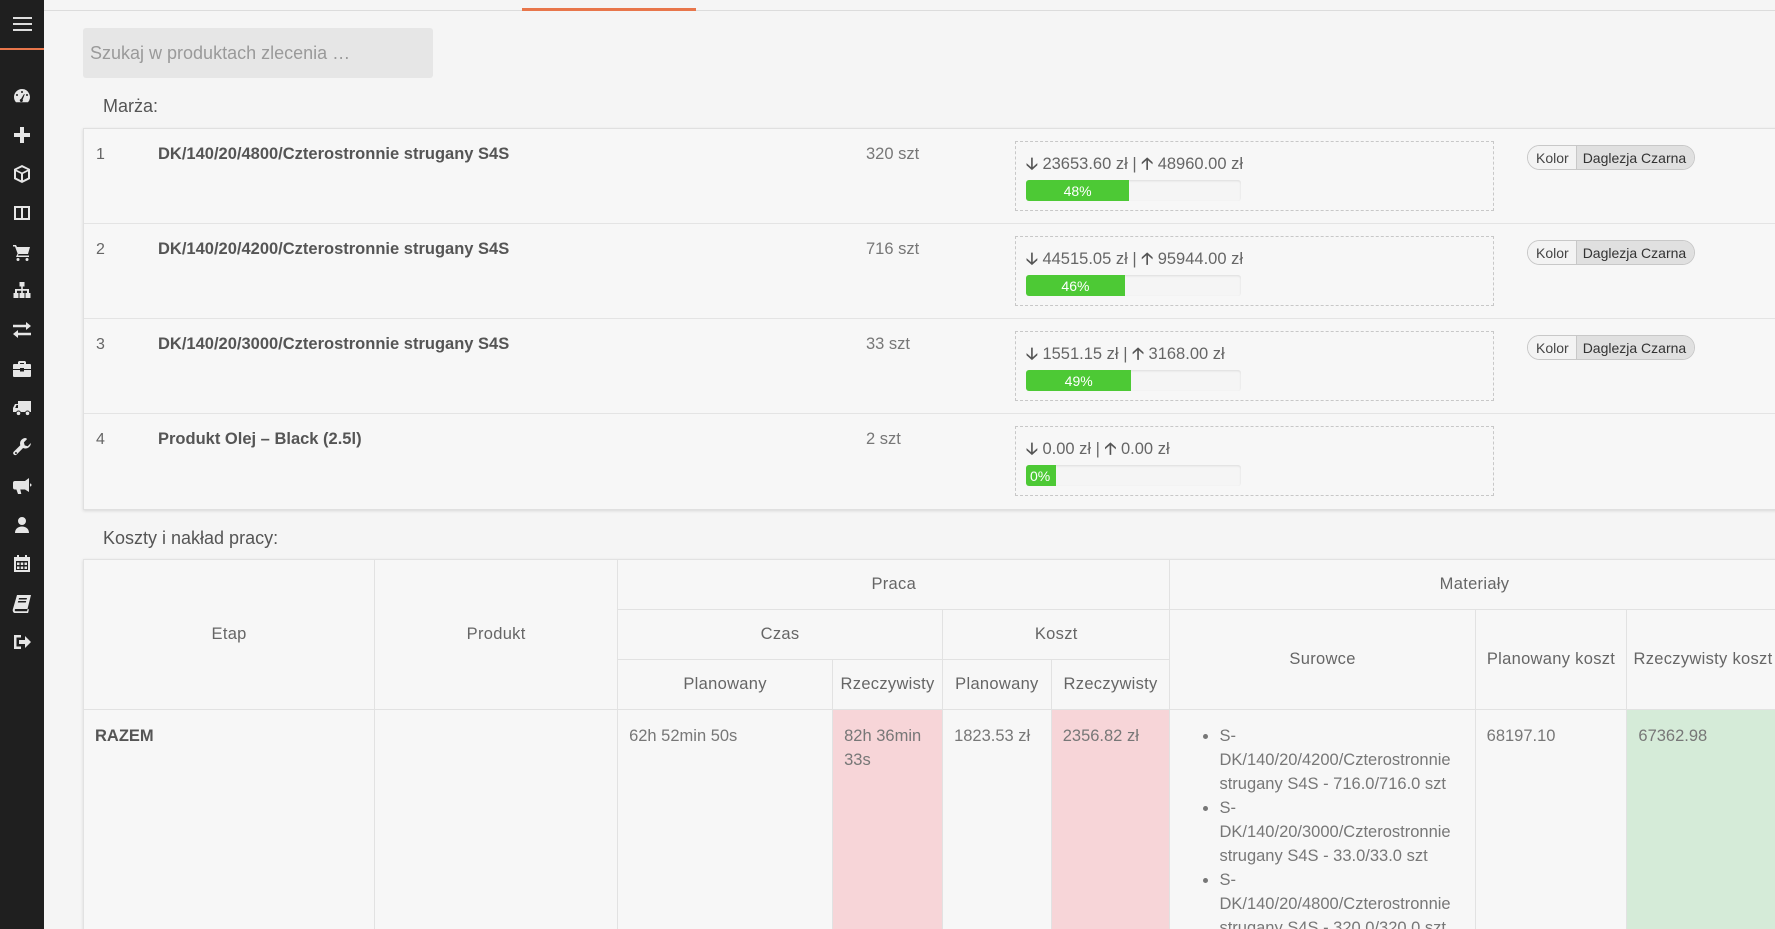 This screenshot has width=1775, height=929. Describe the element at coordinates (22, 329) in the screenshot. I see `exchange-icon` at that location.